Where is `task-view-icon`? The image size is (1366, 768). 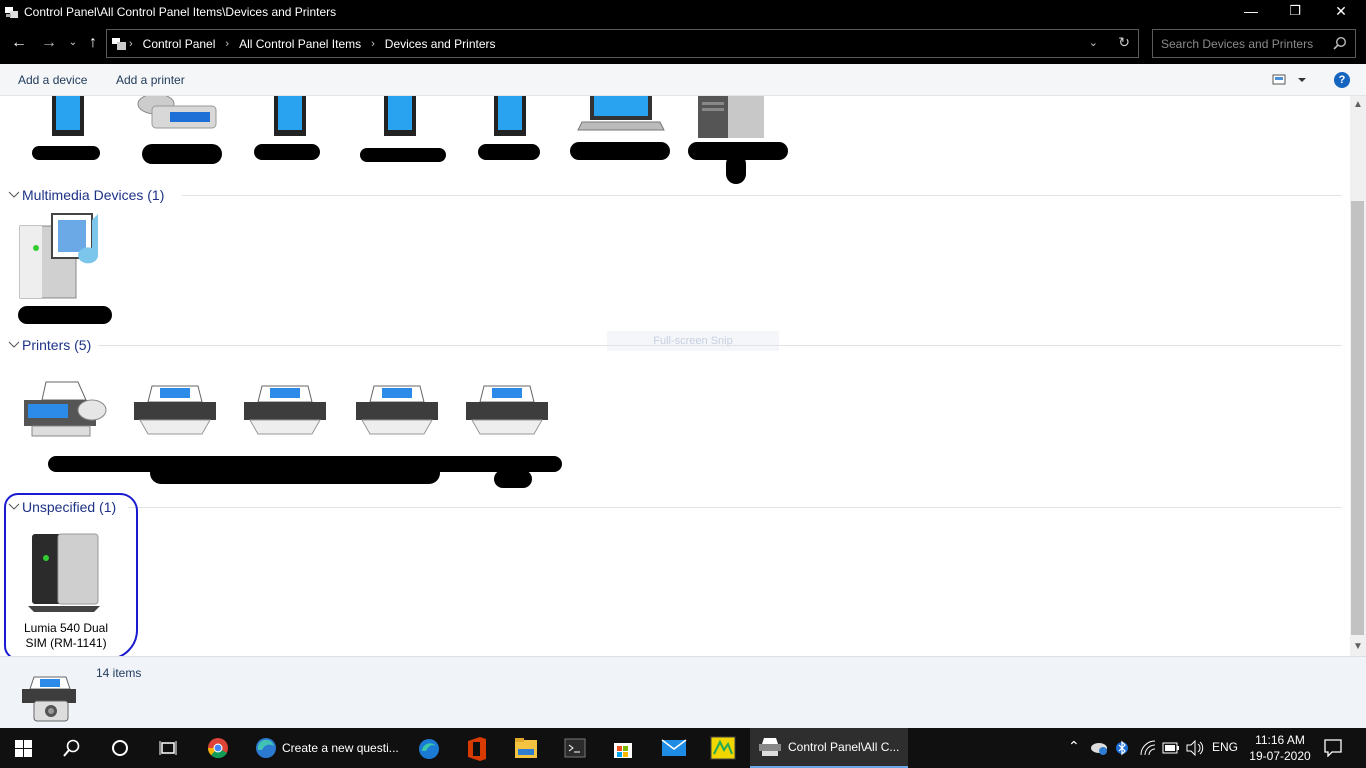
task-view-icon is located at coordinates (168, 748).